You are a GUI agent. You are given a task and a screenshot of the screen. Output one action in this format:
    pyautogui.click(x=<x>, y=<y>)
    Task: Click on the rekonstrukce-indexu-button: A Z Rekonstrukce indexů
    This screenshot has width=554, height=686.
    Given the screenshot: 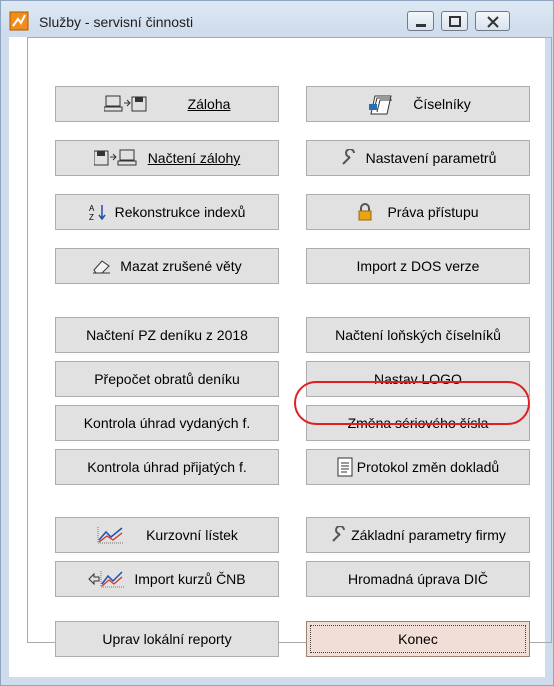 What is the action you would take?
    pyautogui.click(x=167, y=212)
    